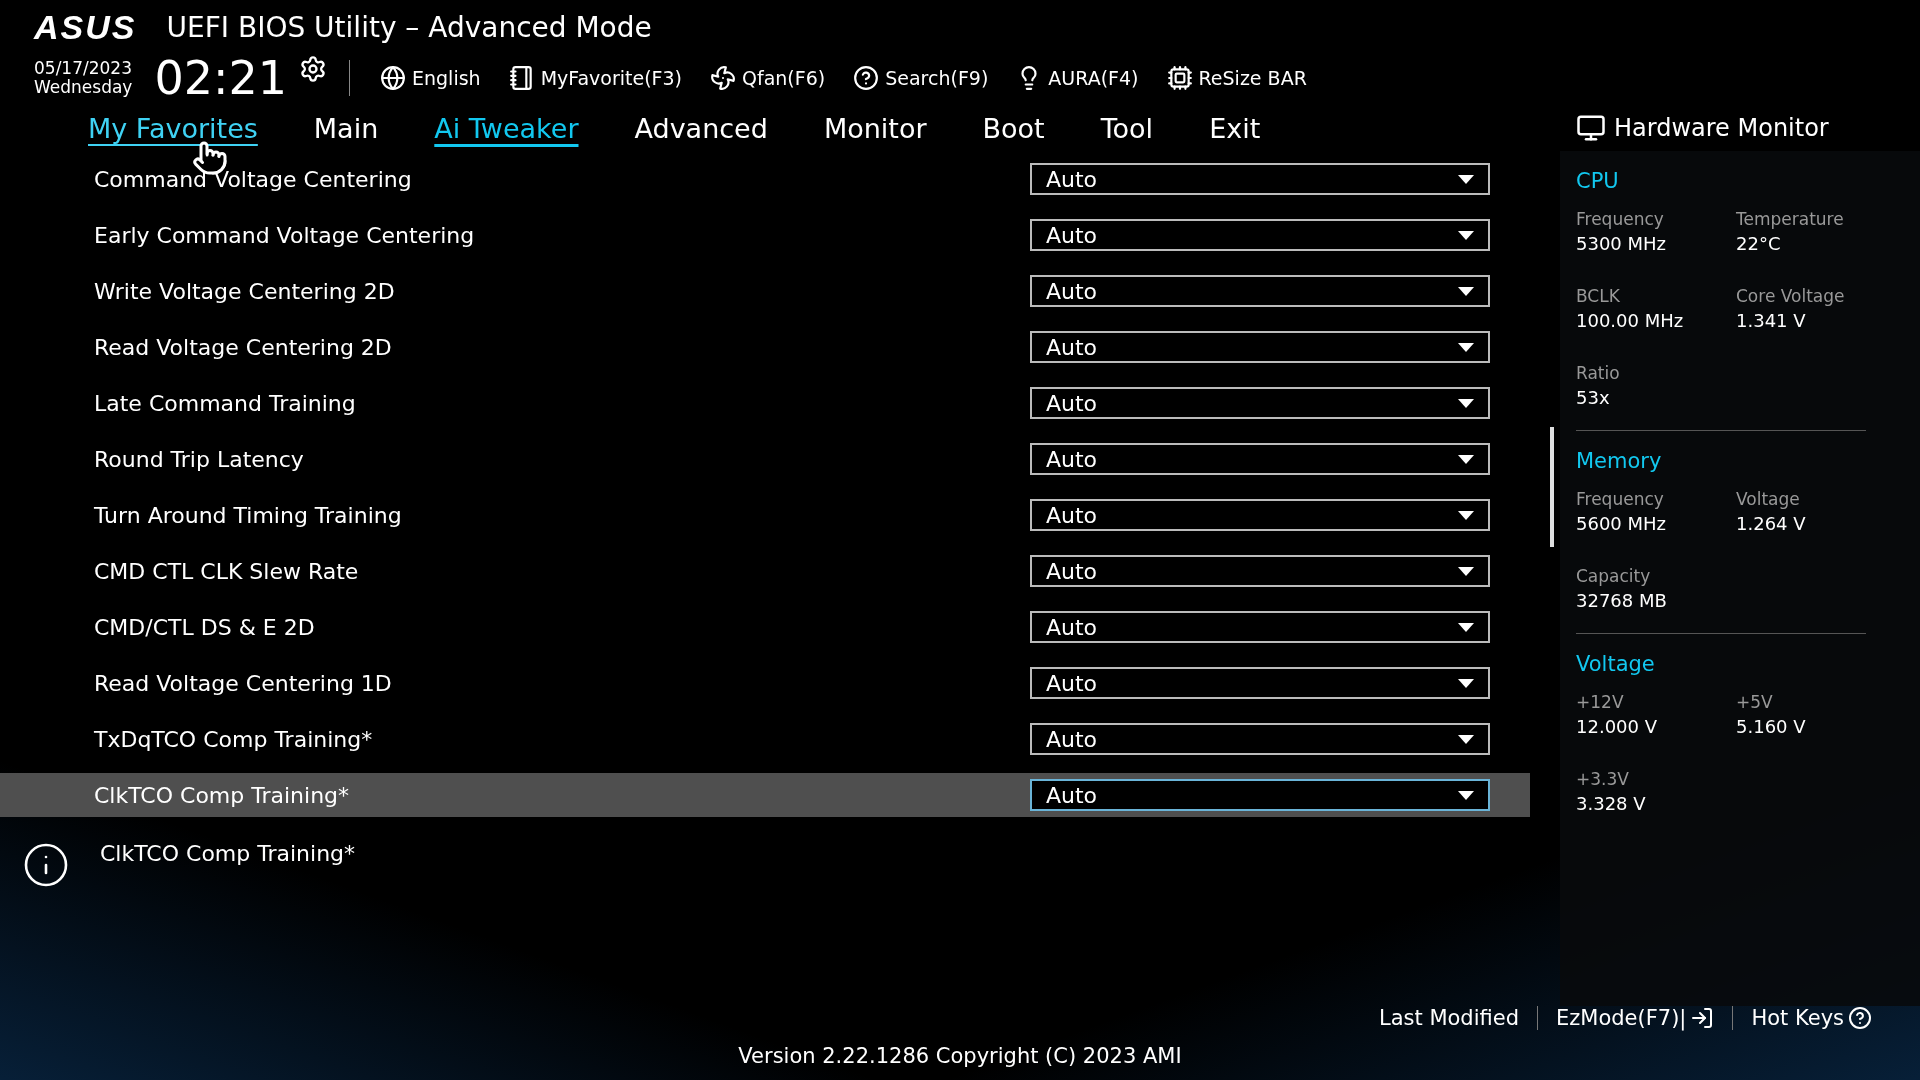 The height and width of the screenshot is (1080, 1920). I want to click on toolbar-button: English, so click(430, 78).